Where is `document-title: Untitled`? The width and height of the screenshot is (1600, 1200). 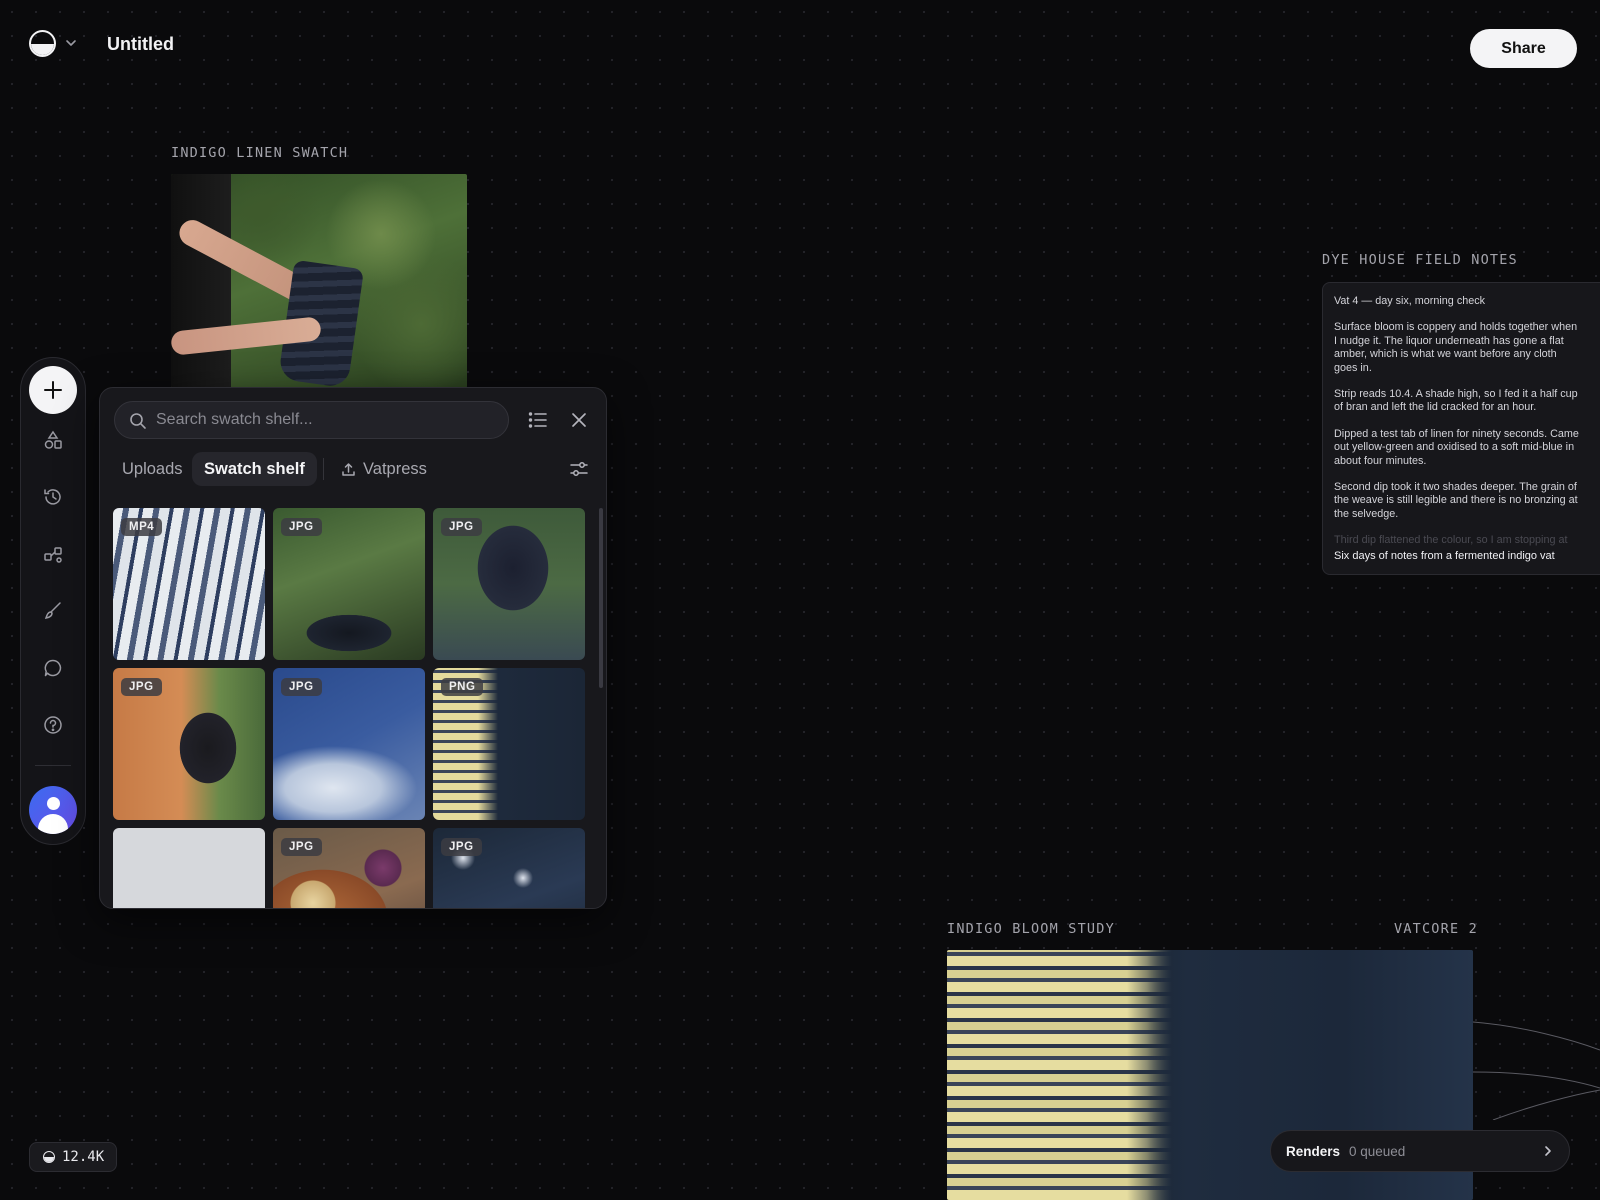
document-title: Untitled is located at coordinates (140, 44).